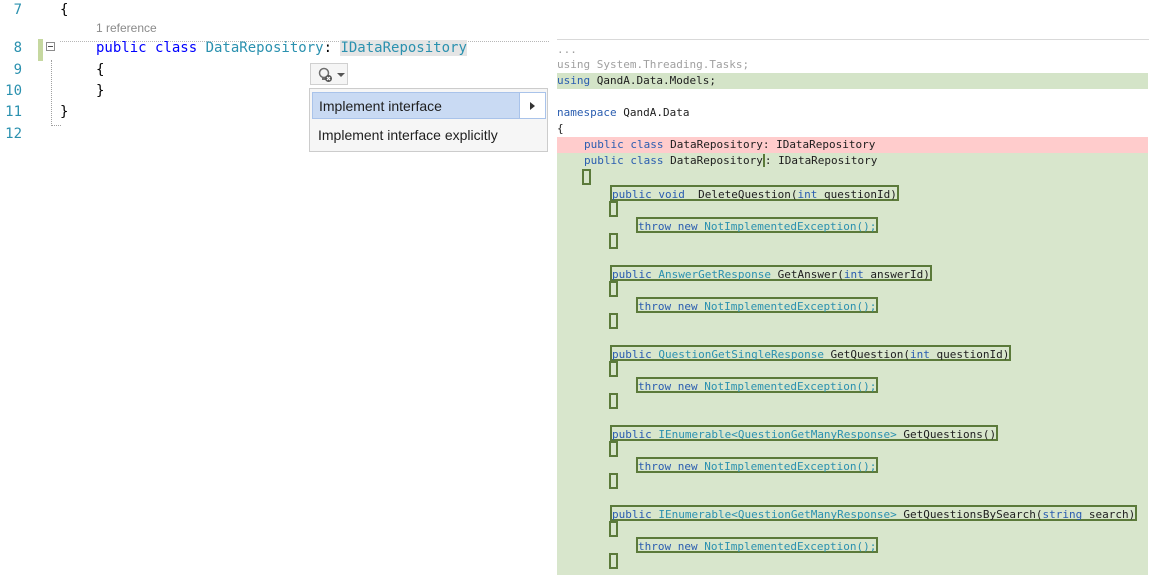 This screenshot has height=575, width=1151. What do you see at coordinates (711, 274) in the screenshot?
I see `return-type: AnswerGetResponse` at bounding box center [711, 274].